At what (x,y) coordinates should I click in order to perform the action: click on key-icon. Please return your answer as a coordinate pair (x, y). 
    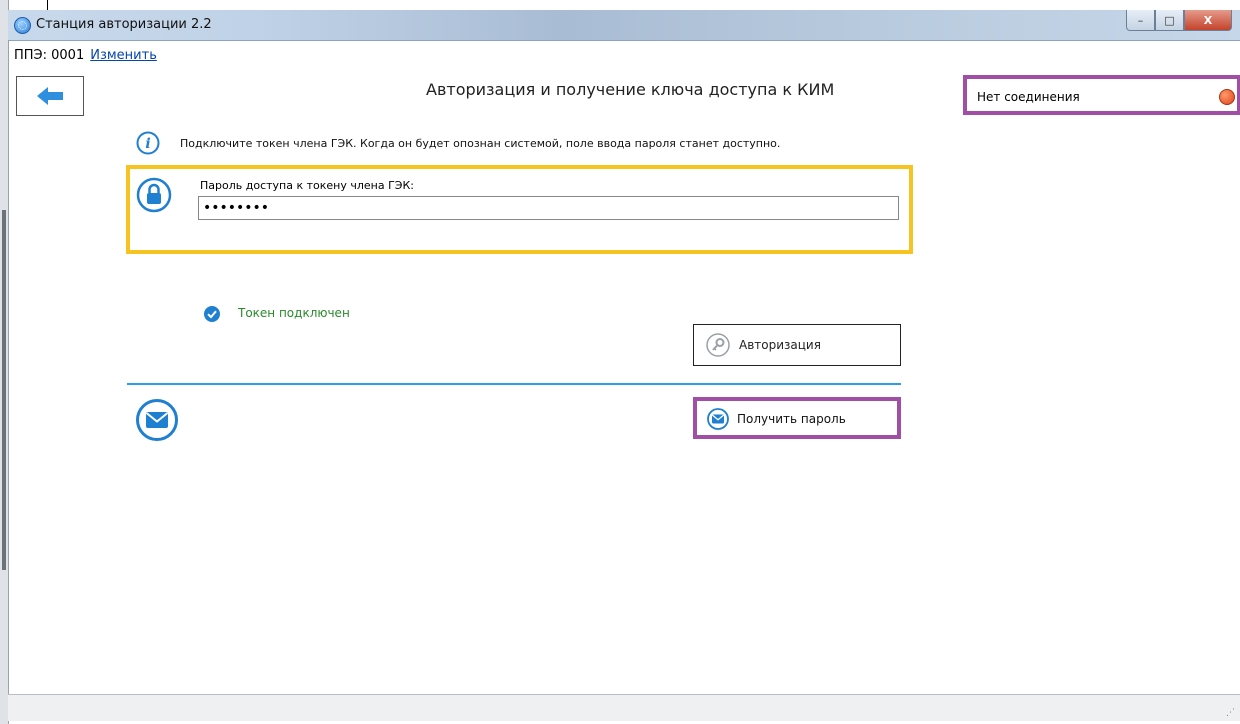
    Looking at the image, I should click on (718, 345).